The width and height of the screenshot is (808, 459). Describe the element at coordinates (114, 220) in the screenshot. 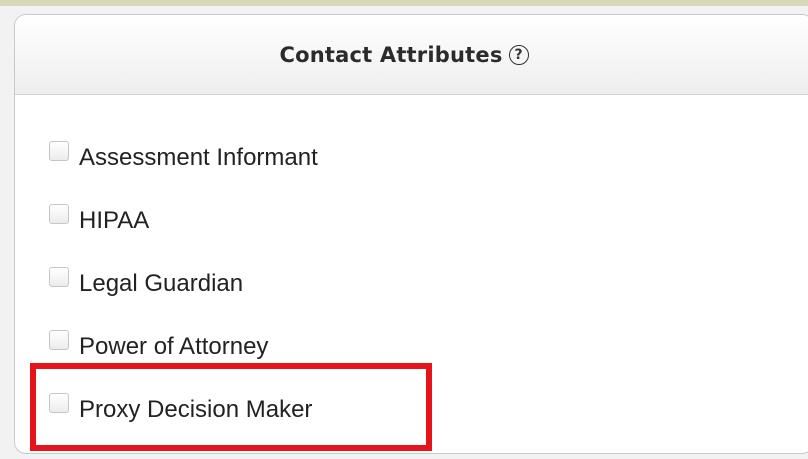

I see `attribute-label: HIPAA` at that location.